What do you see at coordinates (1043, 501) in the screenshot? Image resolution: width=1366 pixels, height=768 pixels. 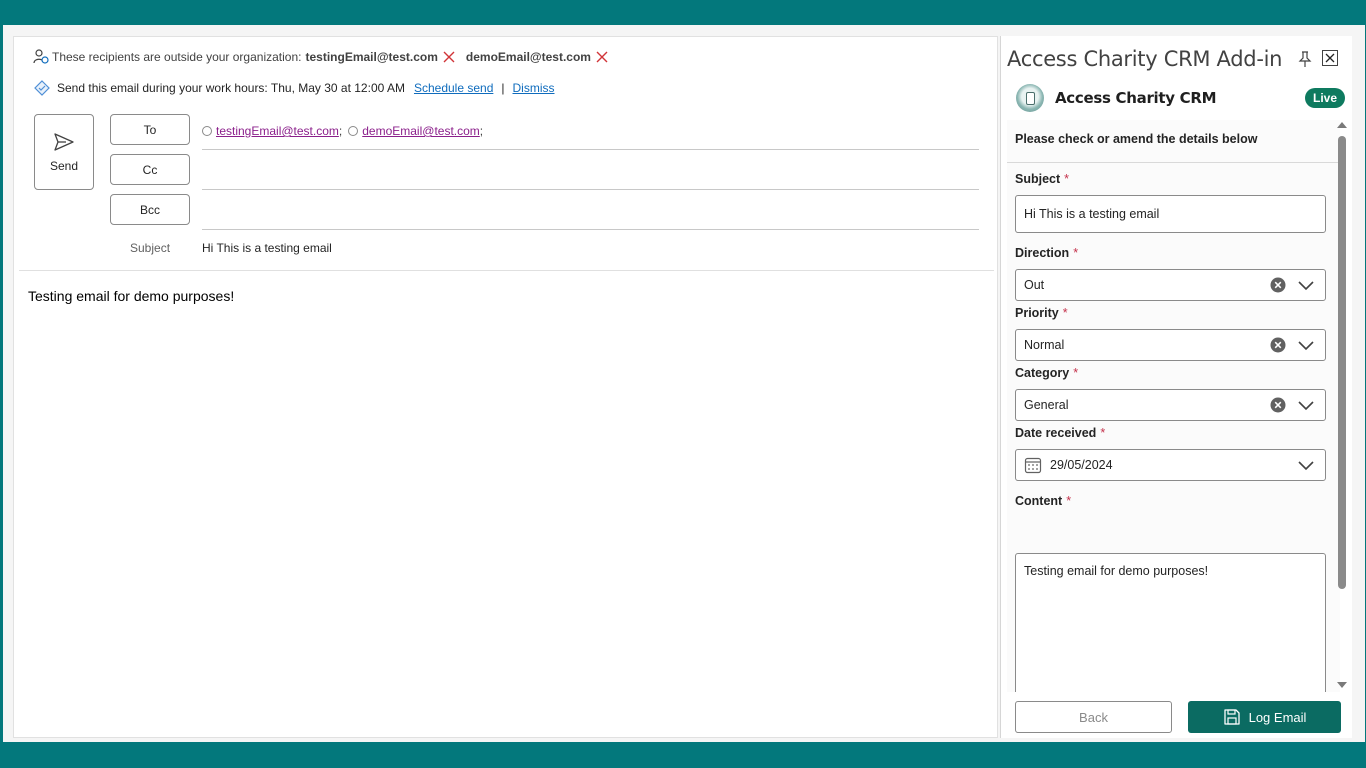 I see `content-field-label: Content *` at bounding box center [1043, 501].